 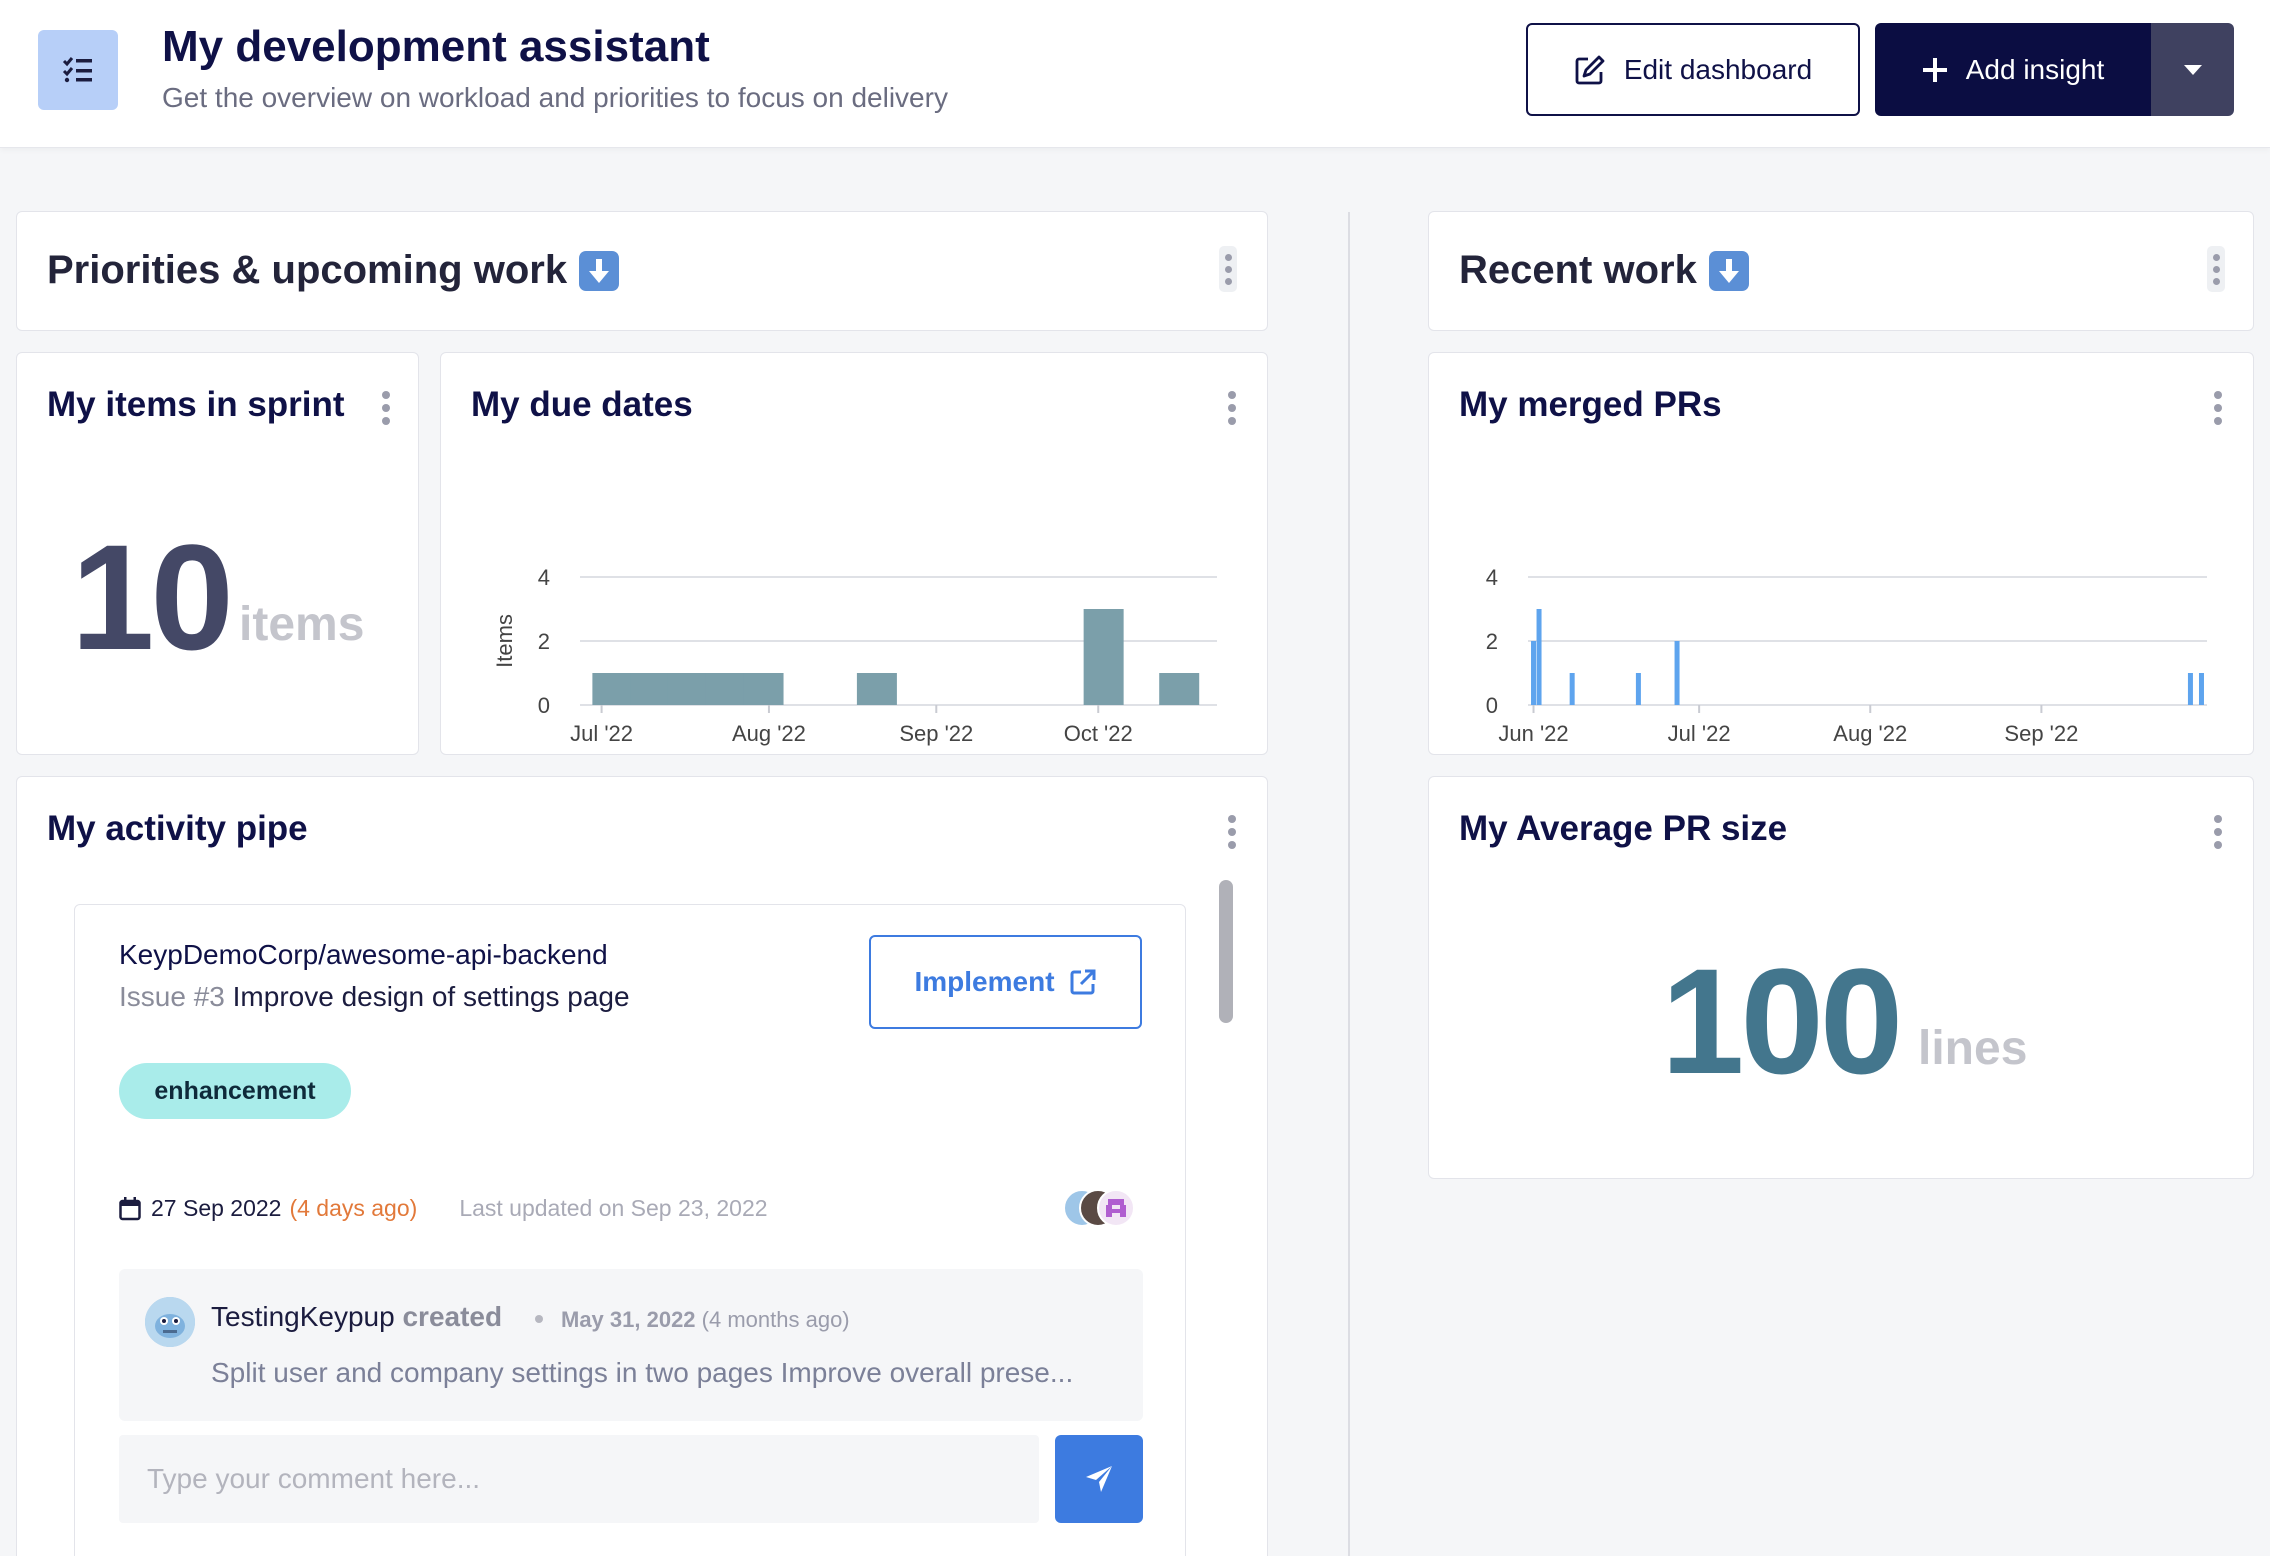 What do you see at coordinates (2218, 832) in the screenshot?
I see `average-pr-size-menu-icon` at bounding box center [2218, 832].